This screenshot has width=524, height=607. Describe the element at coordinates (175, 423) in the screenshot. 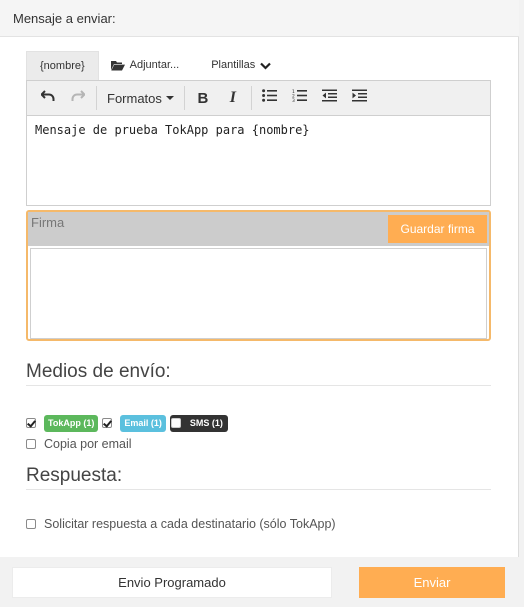

I see `sms-checkbox` at that location.